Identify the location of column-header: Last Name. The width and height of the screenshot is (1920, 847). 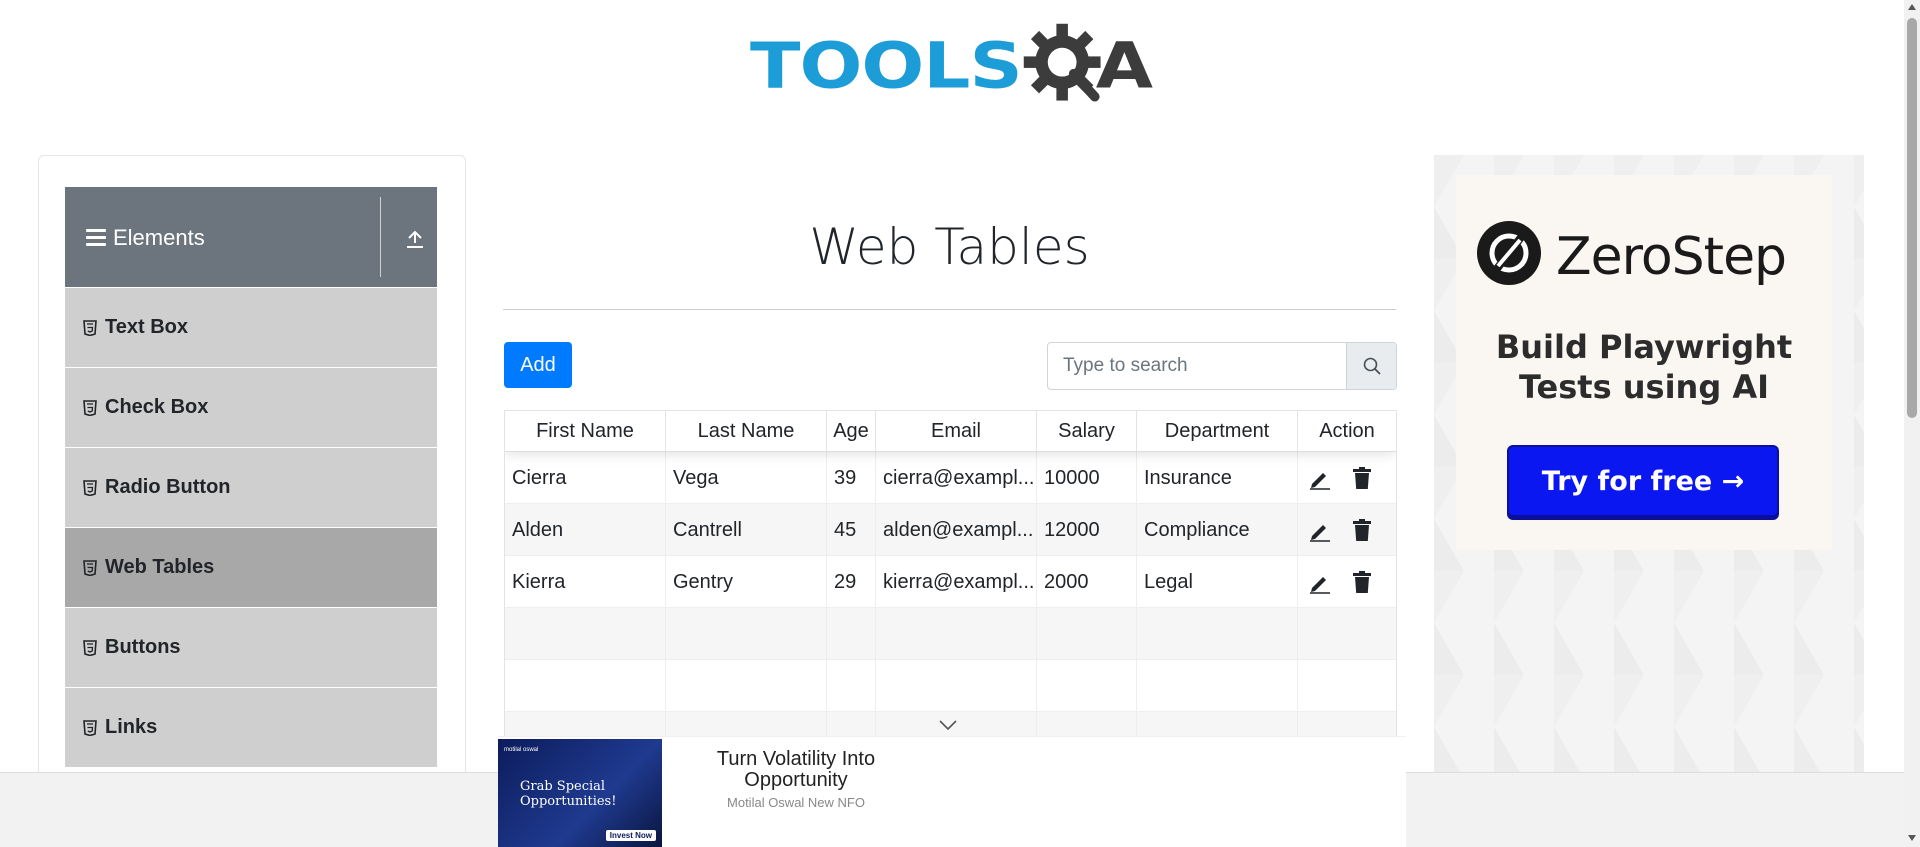
(746, 431).